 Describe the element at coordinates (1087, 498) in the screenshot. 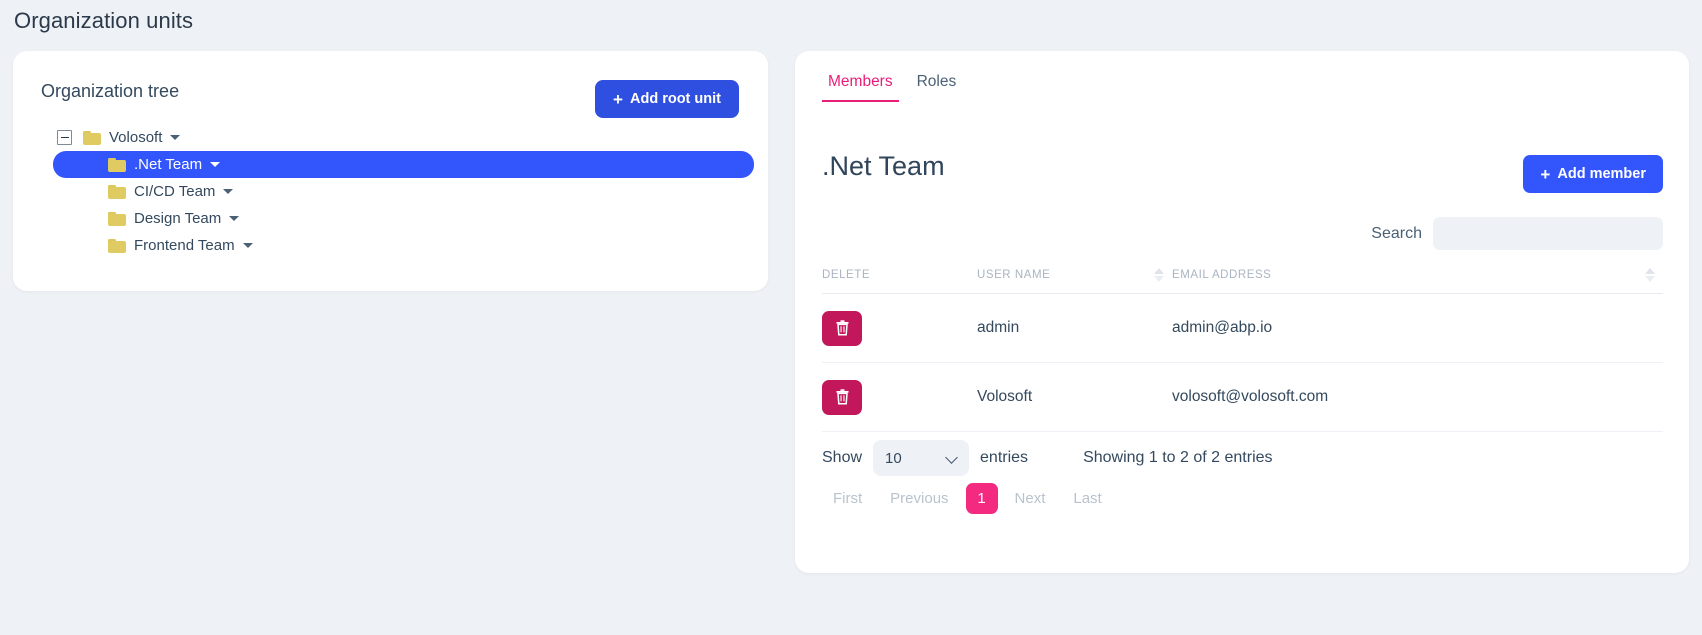

I see `pagination-last: Last` at that location.